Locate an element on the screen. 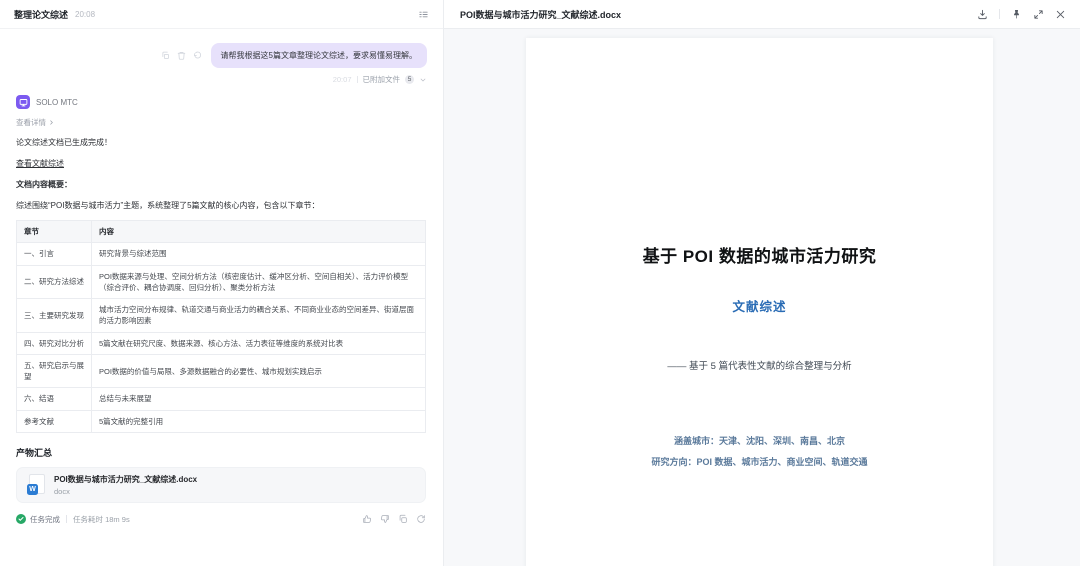 The image size is (1080, 566). table-cell: 研究背景与综述范围 is located at coordinates (258, 254).